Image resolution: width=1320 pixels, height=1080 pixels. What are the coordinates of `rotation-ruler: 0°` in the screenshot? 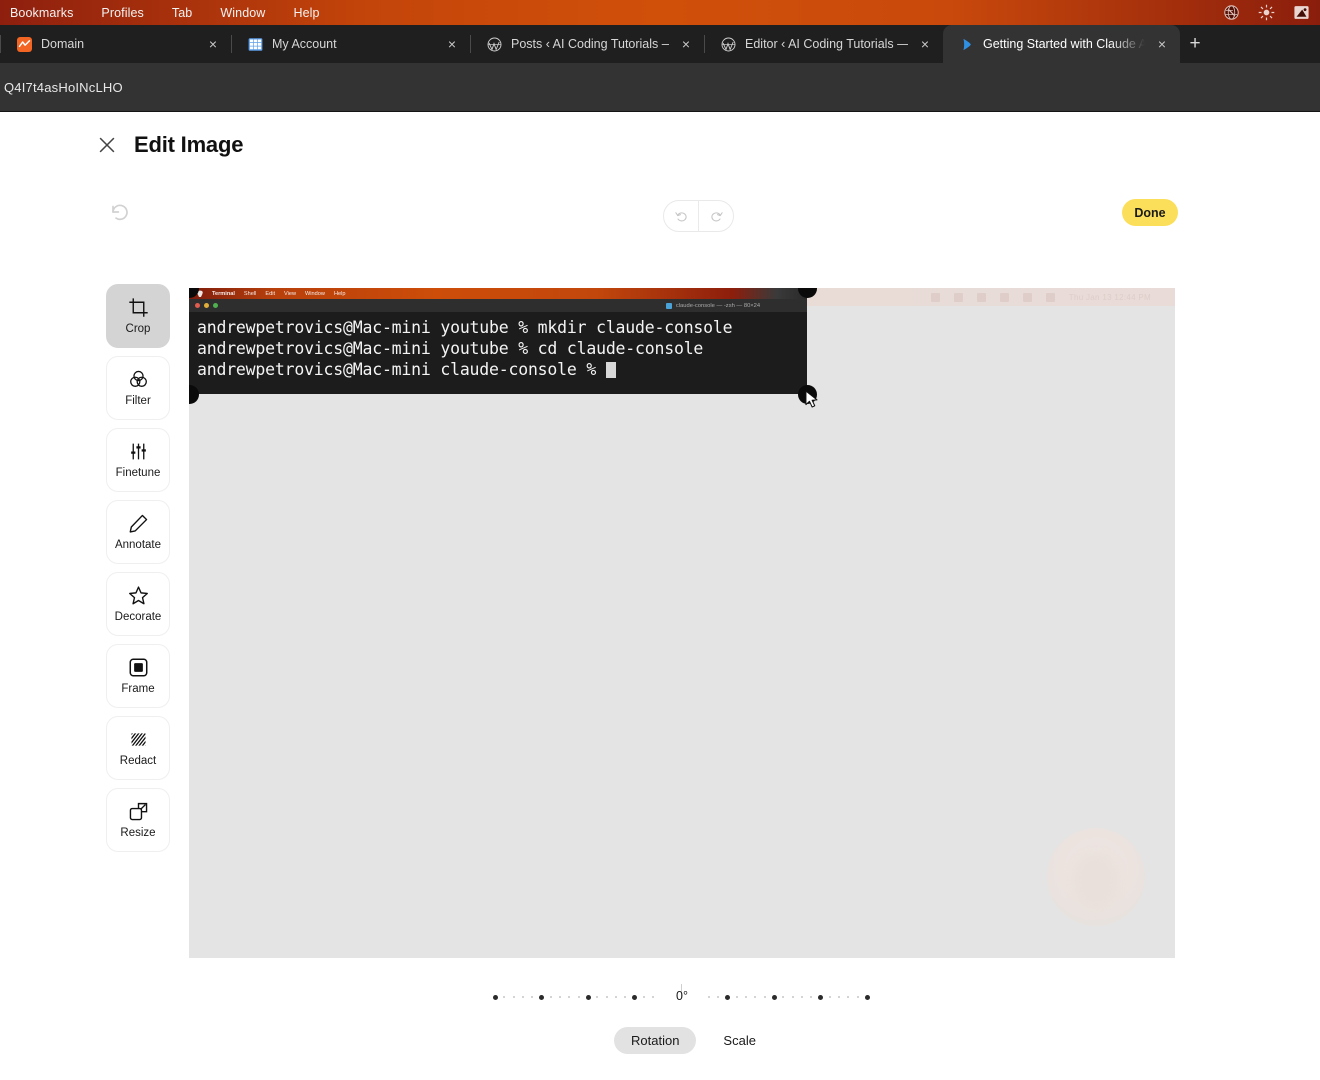 It's located at (681, 997).